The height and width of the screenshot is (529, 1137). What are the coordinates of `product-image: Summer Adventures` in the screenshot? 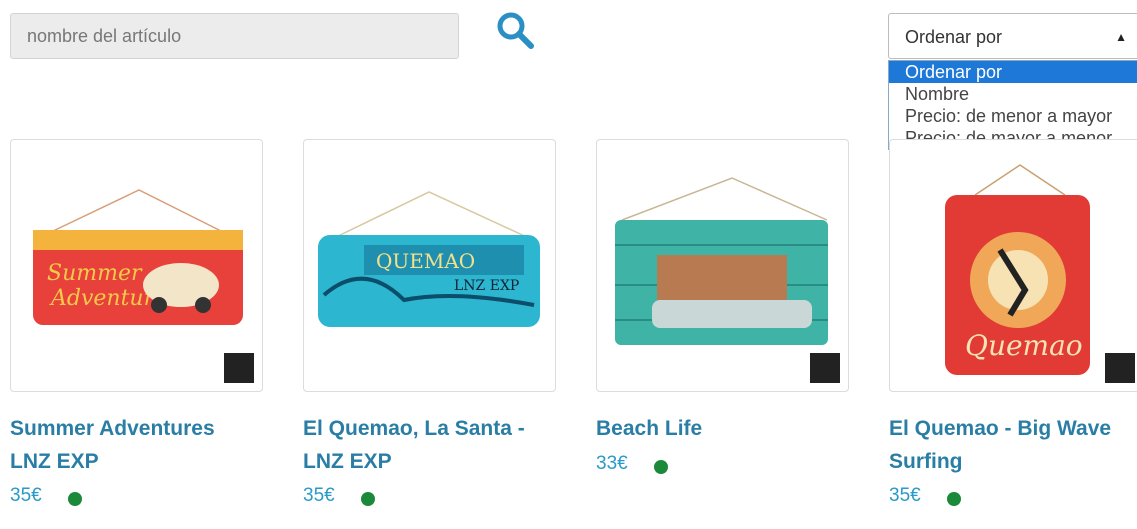 It's located at (143, 286).